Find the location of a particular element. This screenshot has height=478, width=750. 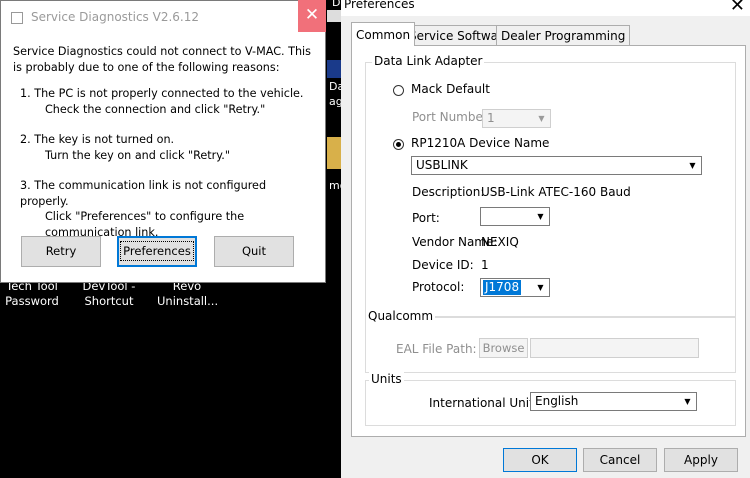

description-value: USB-Link ATEC-160 Baud is located at coordinates (556, 192).